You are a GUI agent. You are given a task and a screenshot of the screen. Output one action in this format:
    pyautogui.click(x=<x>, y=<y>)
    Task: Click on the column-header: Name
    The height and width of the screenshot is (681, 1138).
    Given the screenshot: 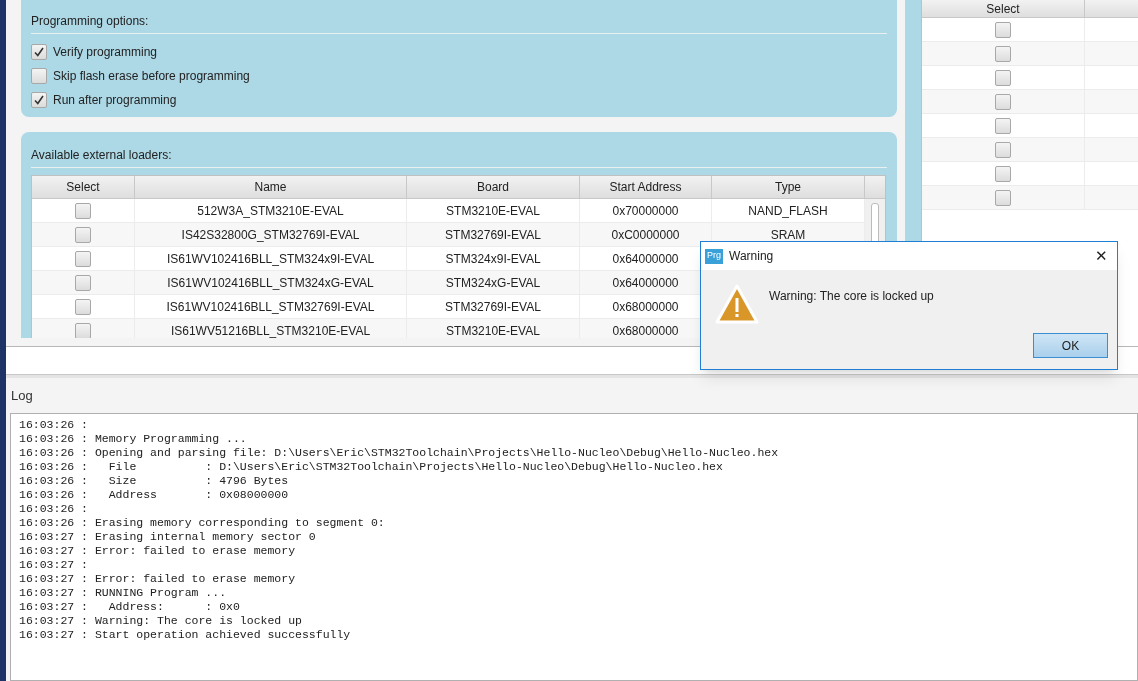 What is the action you would take?
    pyautogui.click(x=271, y=187)
    